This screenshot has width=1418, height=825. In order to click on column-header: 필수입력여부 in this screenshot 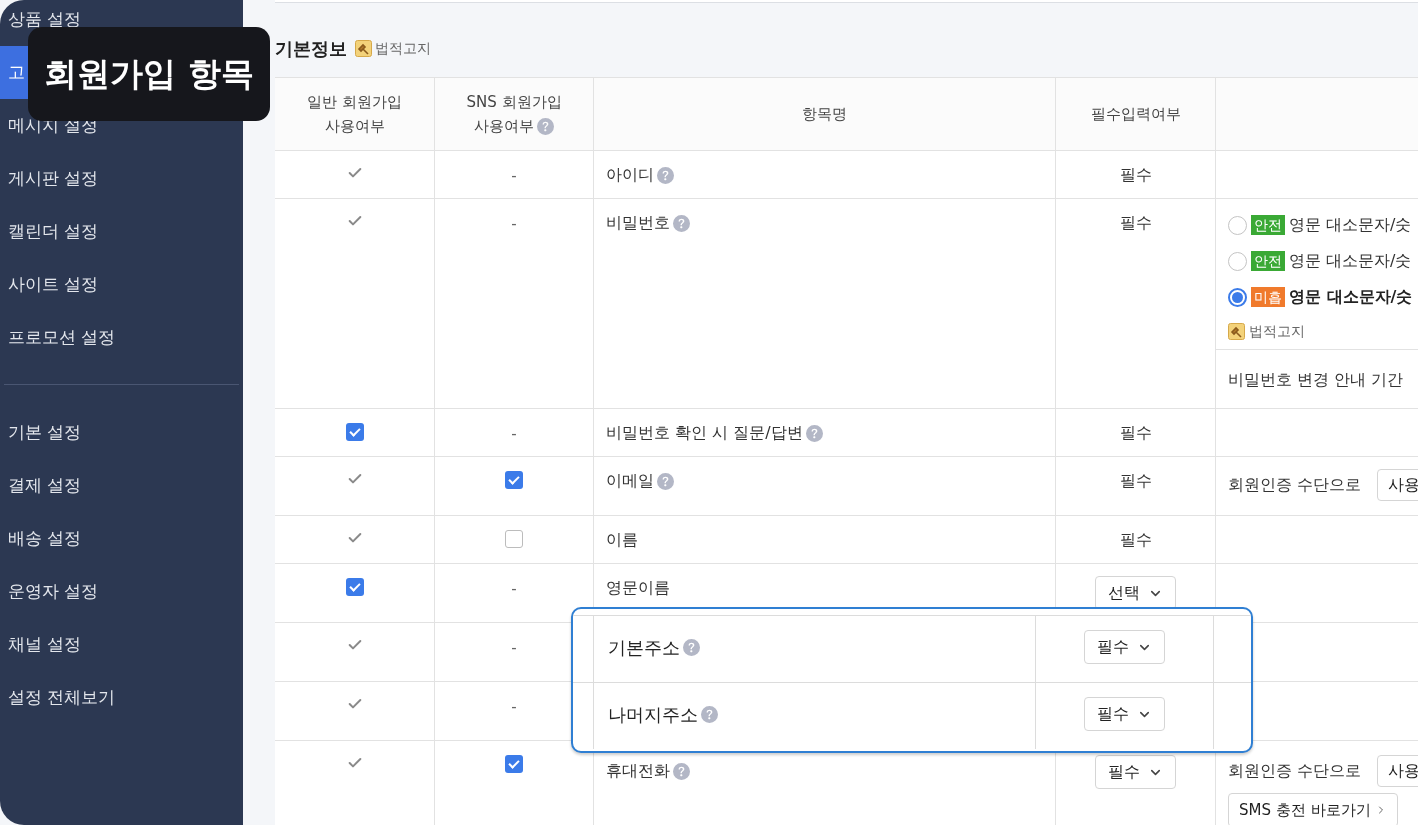, I will do `click(1135, 114)`.